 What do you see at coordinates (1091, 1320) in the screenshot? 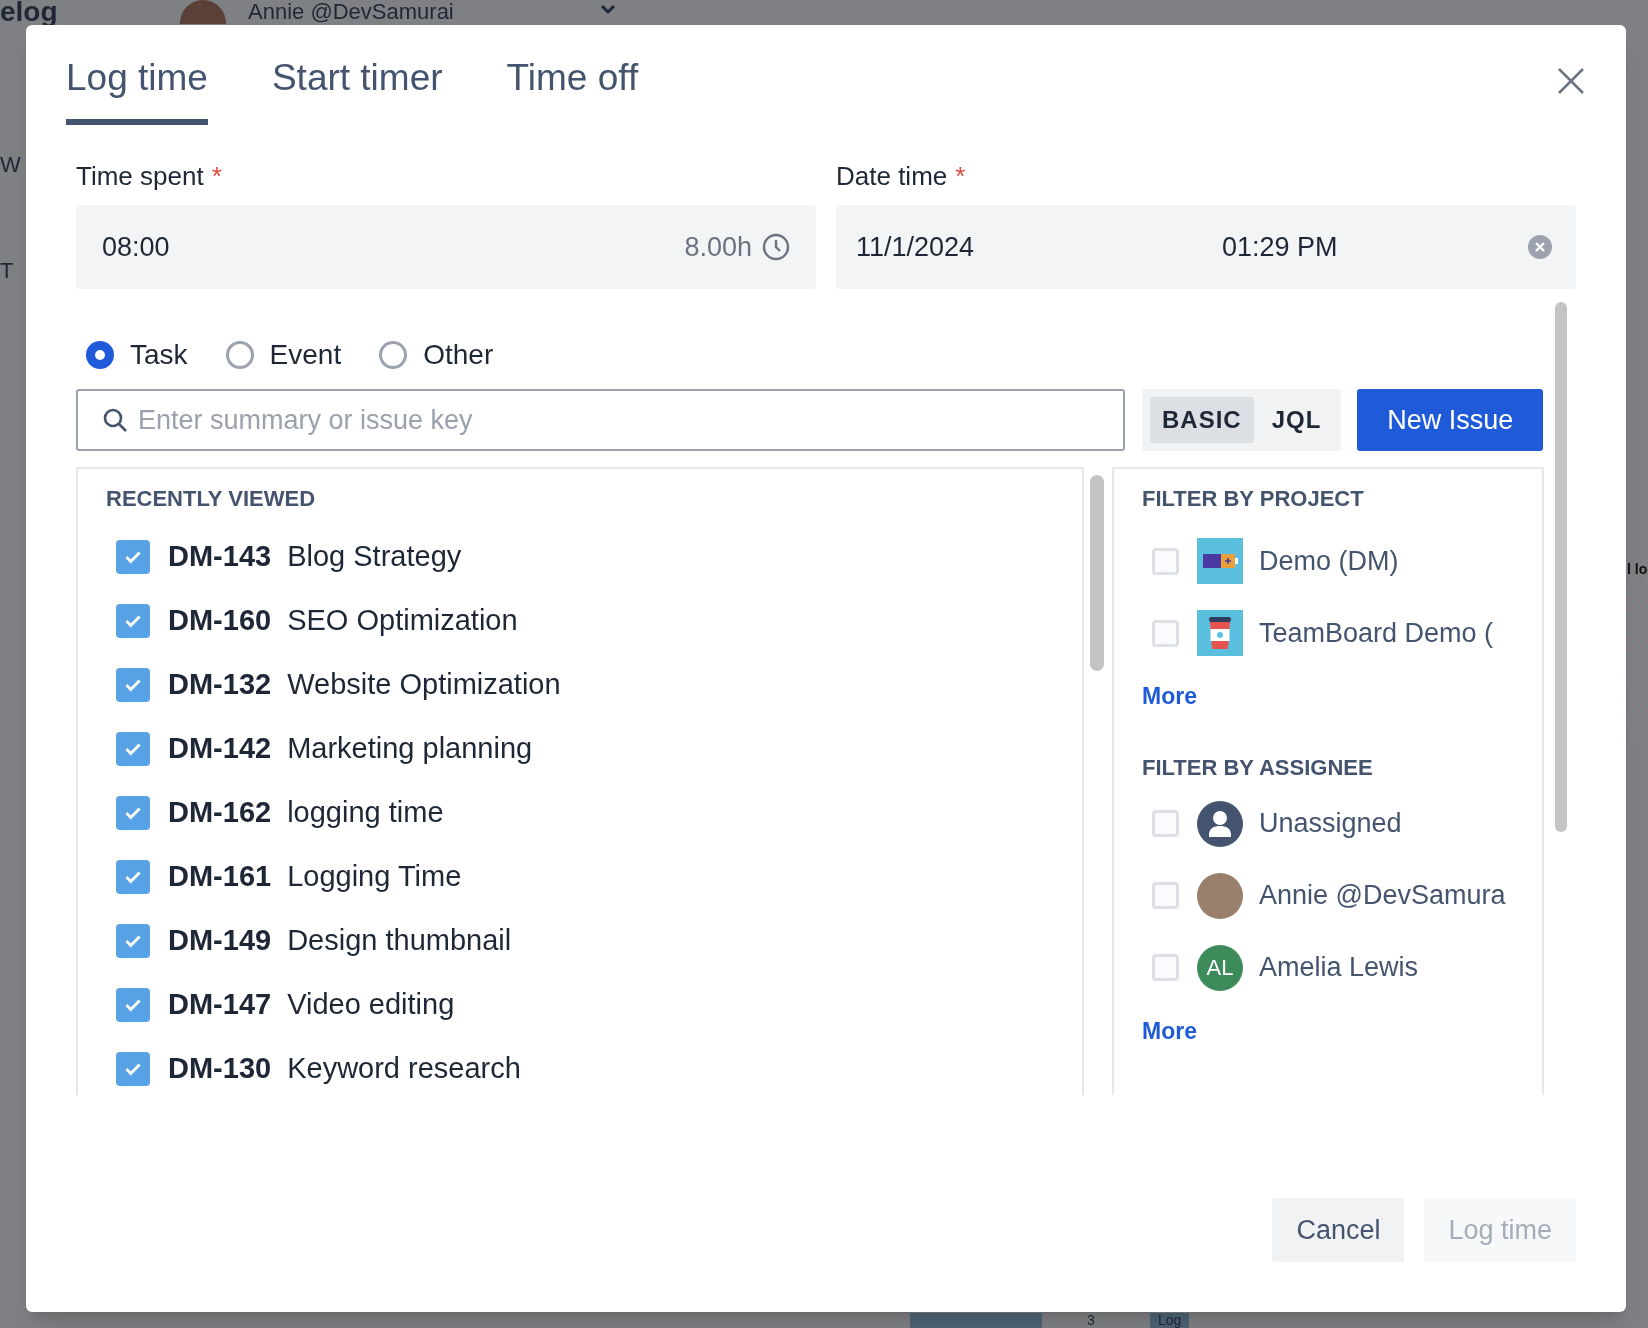
I see `background-text: 3` at bounding box center [1091, 1320].